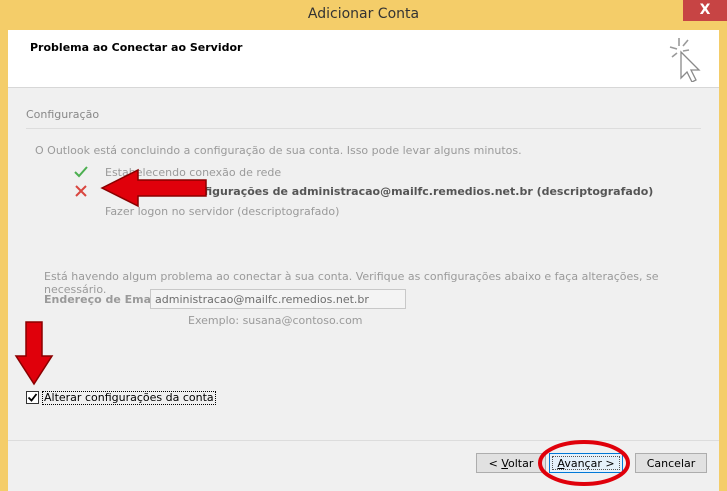  I want to click on wizard-cursor-icon, so click(685, 60).